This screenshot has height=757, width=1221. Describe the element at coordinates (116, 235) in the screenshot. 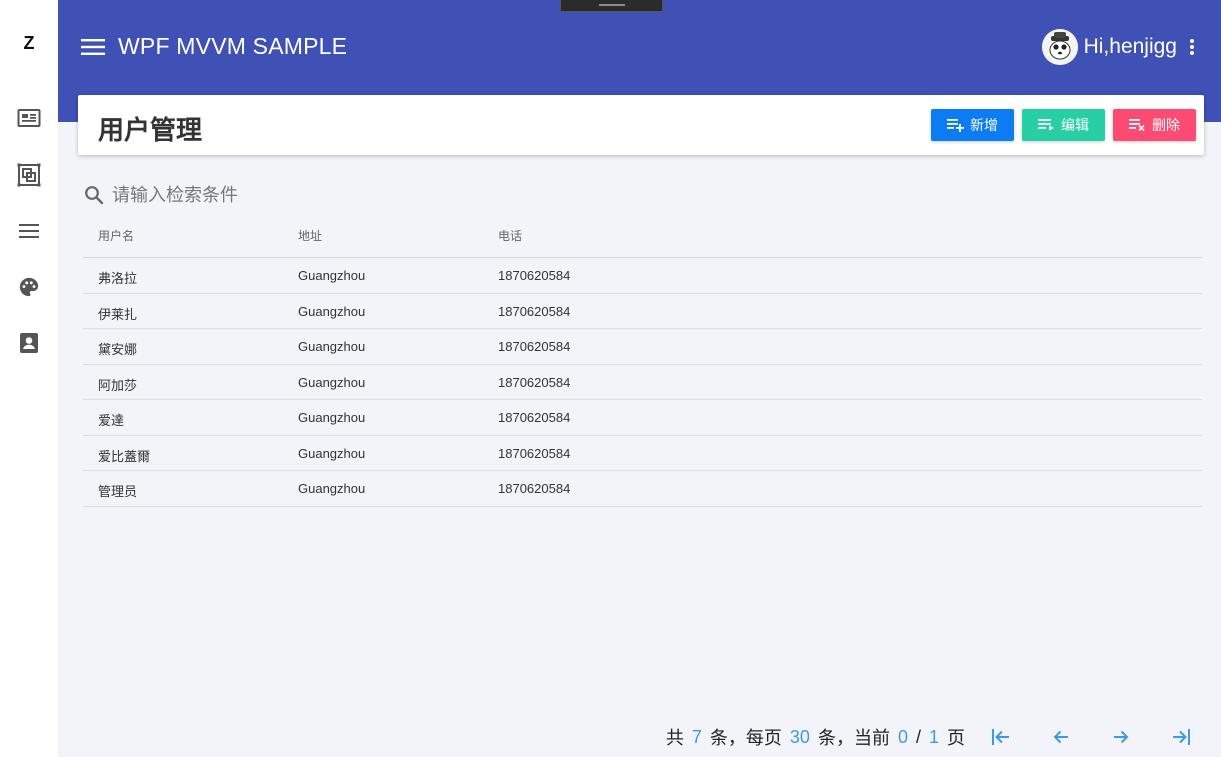

I see `column-header-username: 用户名` at that location.